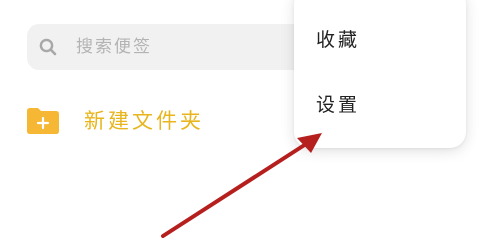  I want to click on menu-item-favorites: 收藏, so click(338, 40).